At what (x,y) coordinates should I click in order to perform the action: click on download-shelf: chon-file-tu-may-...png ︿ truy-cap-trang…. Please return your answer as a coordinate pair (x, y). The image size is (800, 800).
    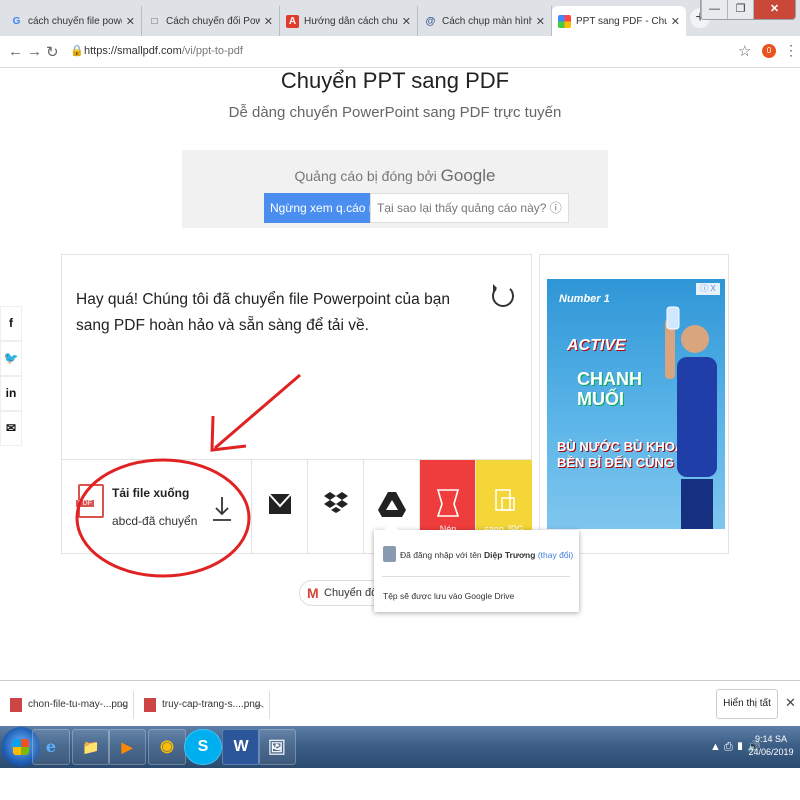
    Looking at the image, I should click on (400, 708).